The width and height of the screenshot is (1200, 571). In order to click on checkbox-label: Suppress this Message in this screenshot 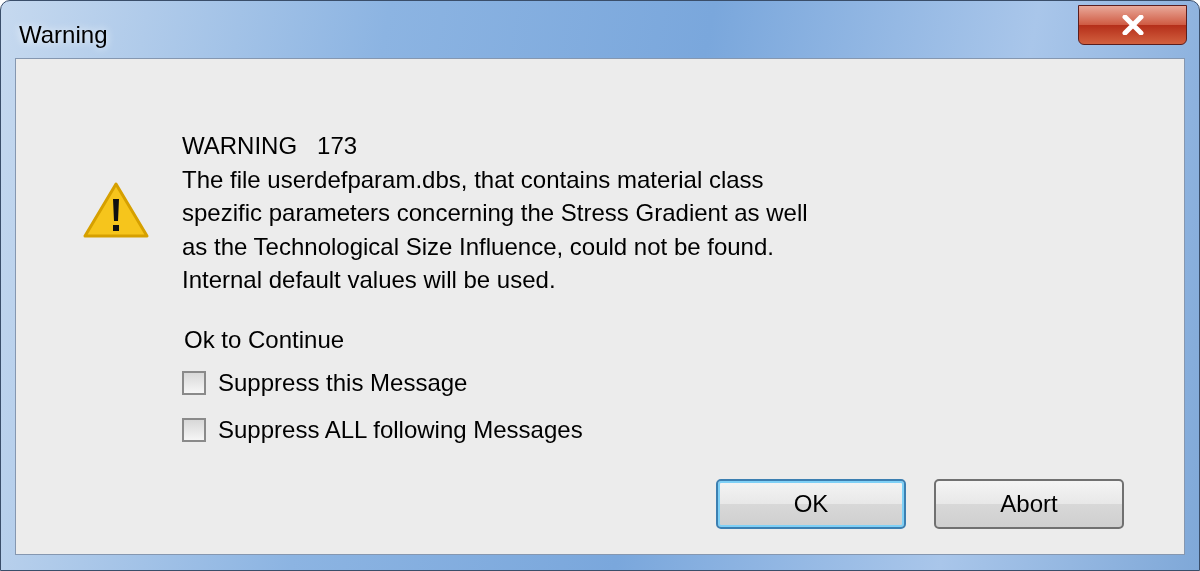, I will do `click(343, 383)`.